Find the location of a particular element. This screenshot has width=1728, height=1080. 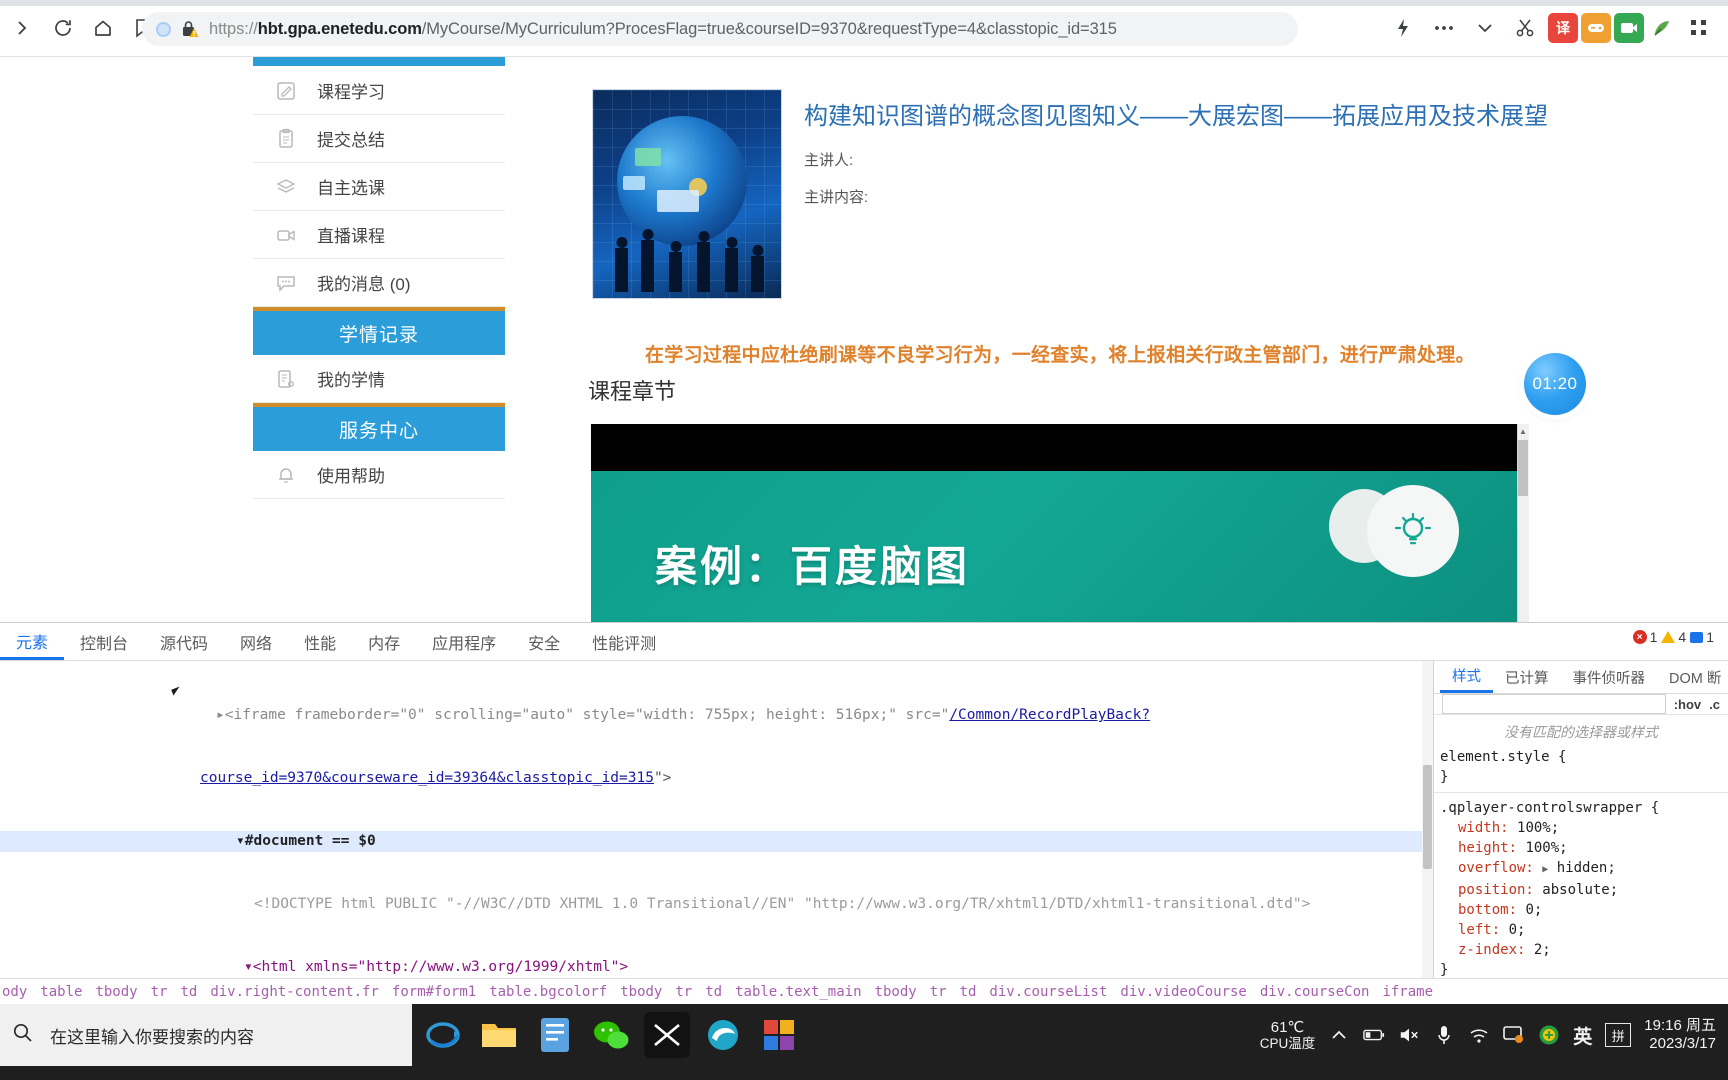

battery-icon is located at coordinates (1374, 1035).